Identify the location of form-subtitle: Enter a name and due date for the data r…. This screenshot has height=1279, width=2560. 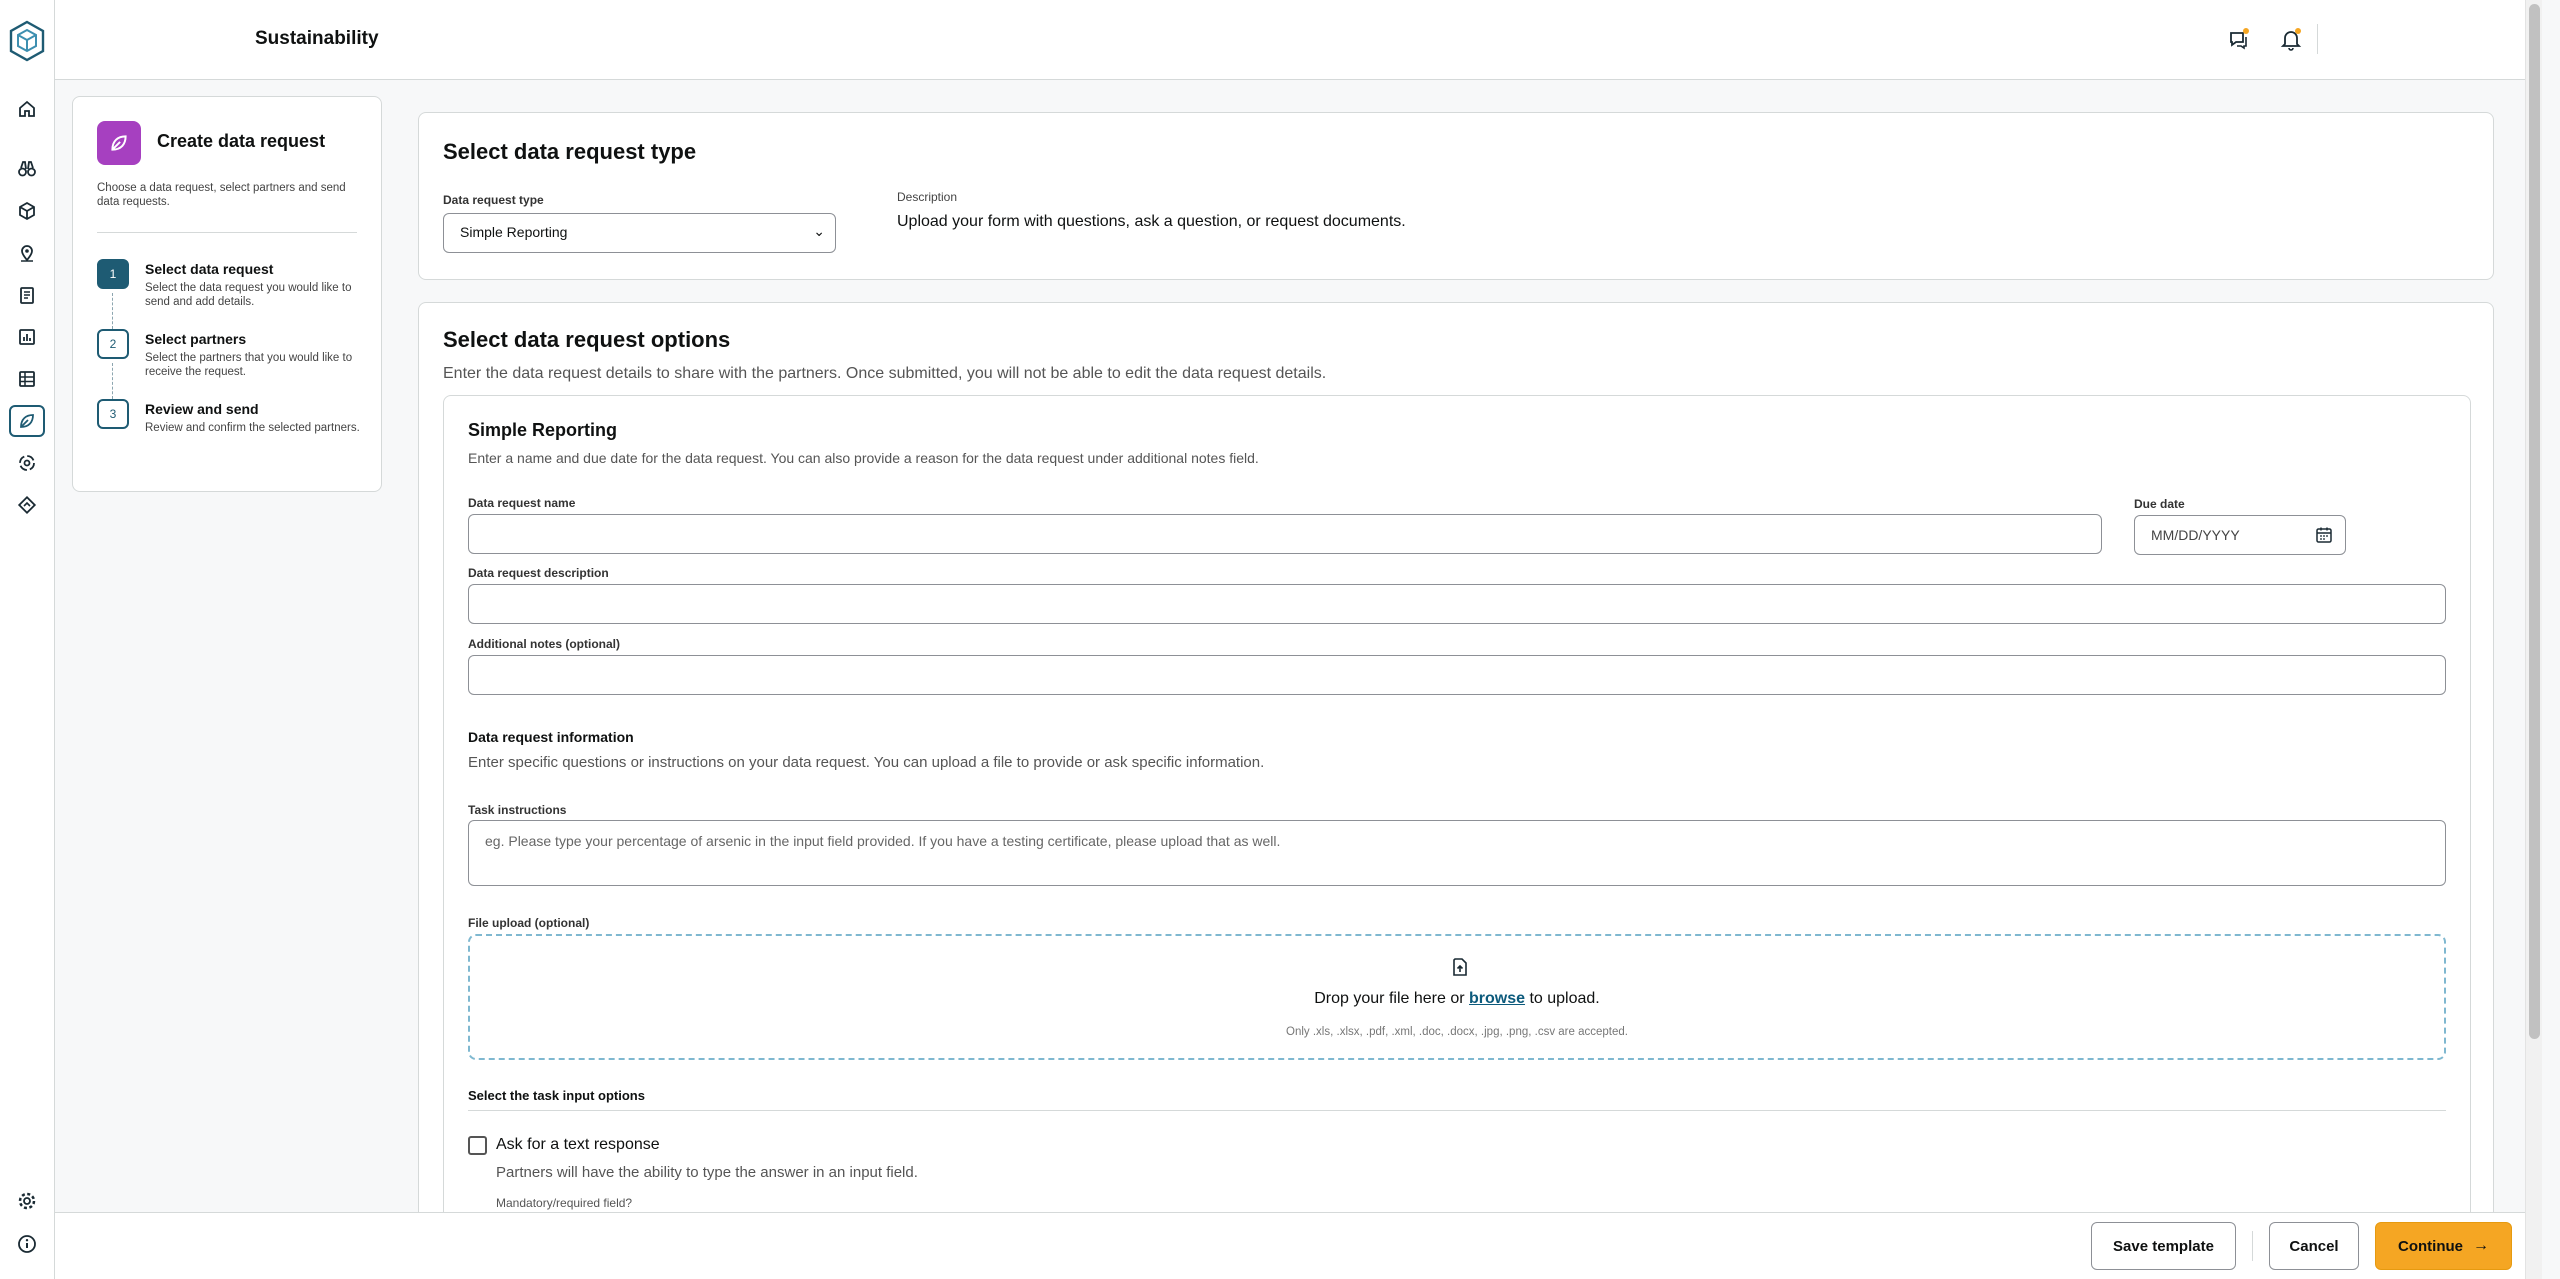
(863, 458).